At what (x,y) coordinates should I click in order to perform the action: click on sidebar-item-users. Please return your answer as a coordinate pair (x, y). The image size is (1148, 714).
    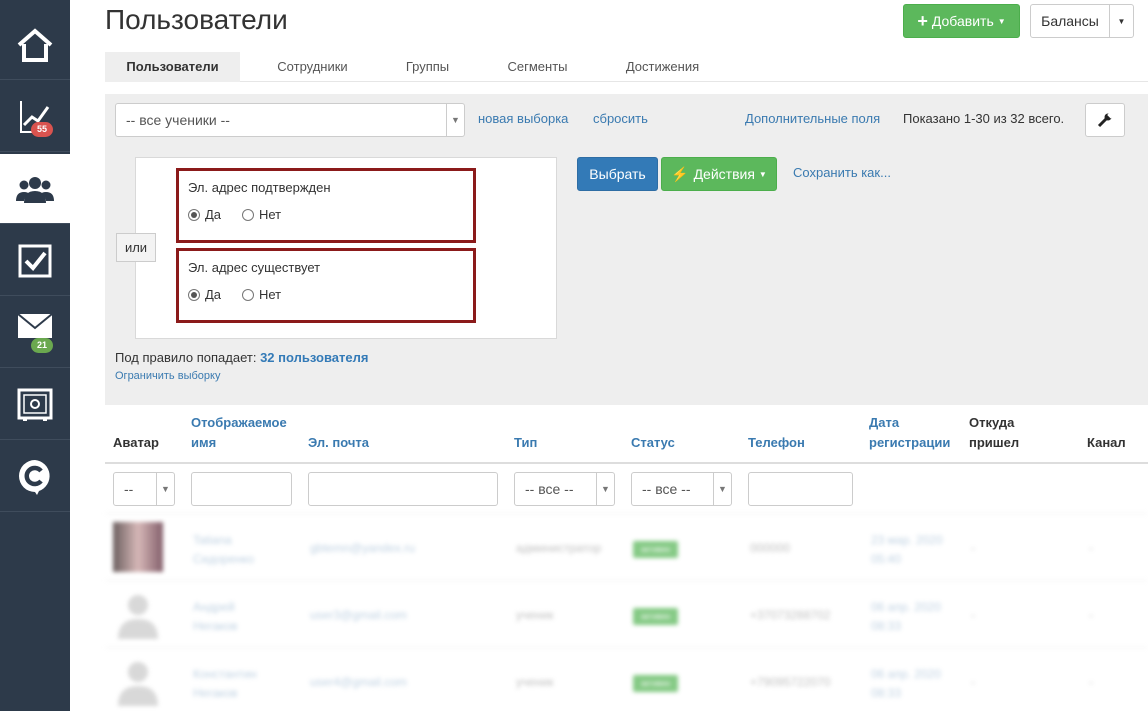
    Looking at the image, I should click on (35, 189).